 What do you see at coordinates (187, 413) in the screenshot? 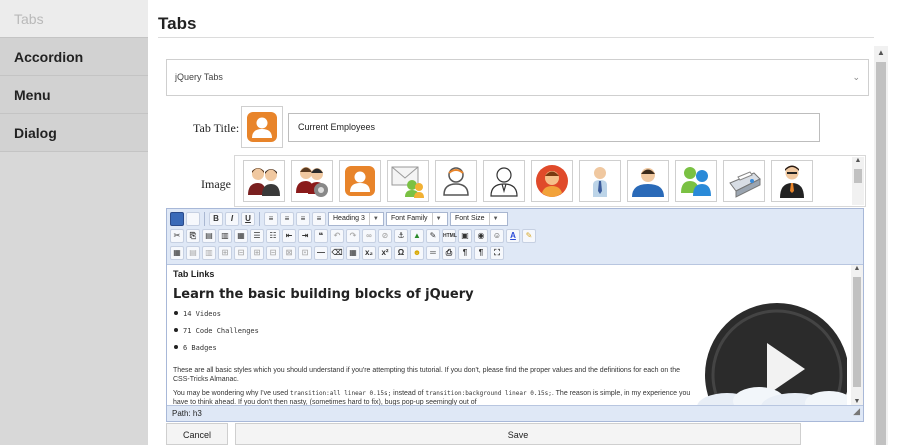
I see `element-path: Path: h3` at bounding box center [187, 413].